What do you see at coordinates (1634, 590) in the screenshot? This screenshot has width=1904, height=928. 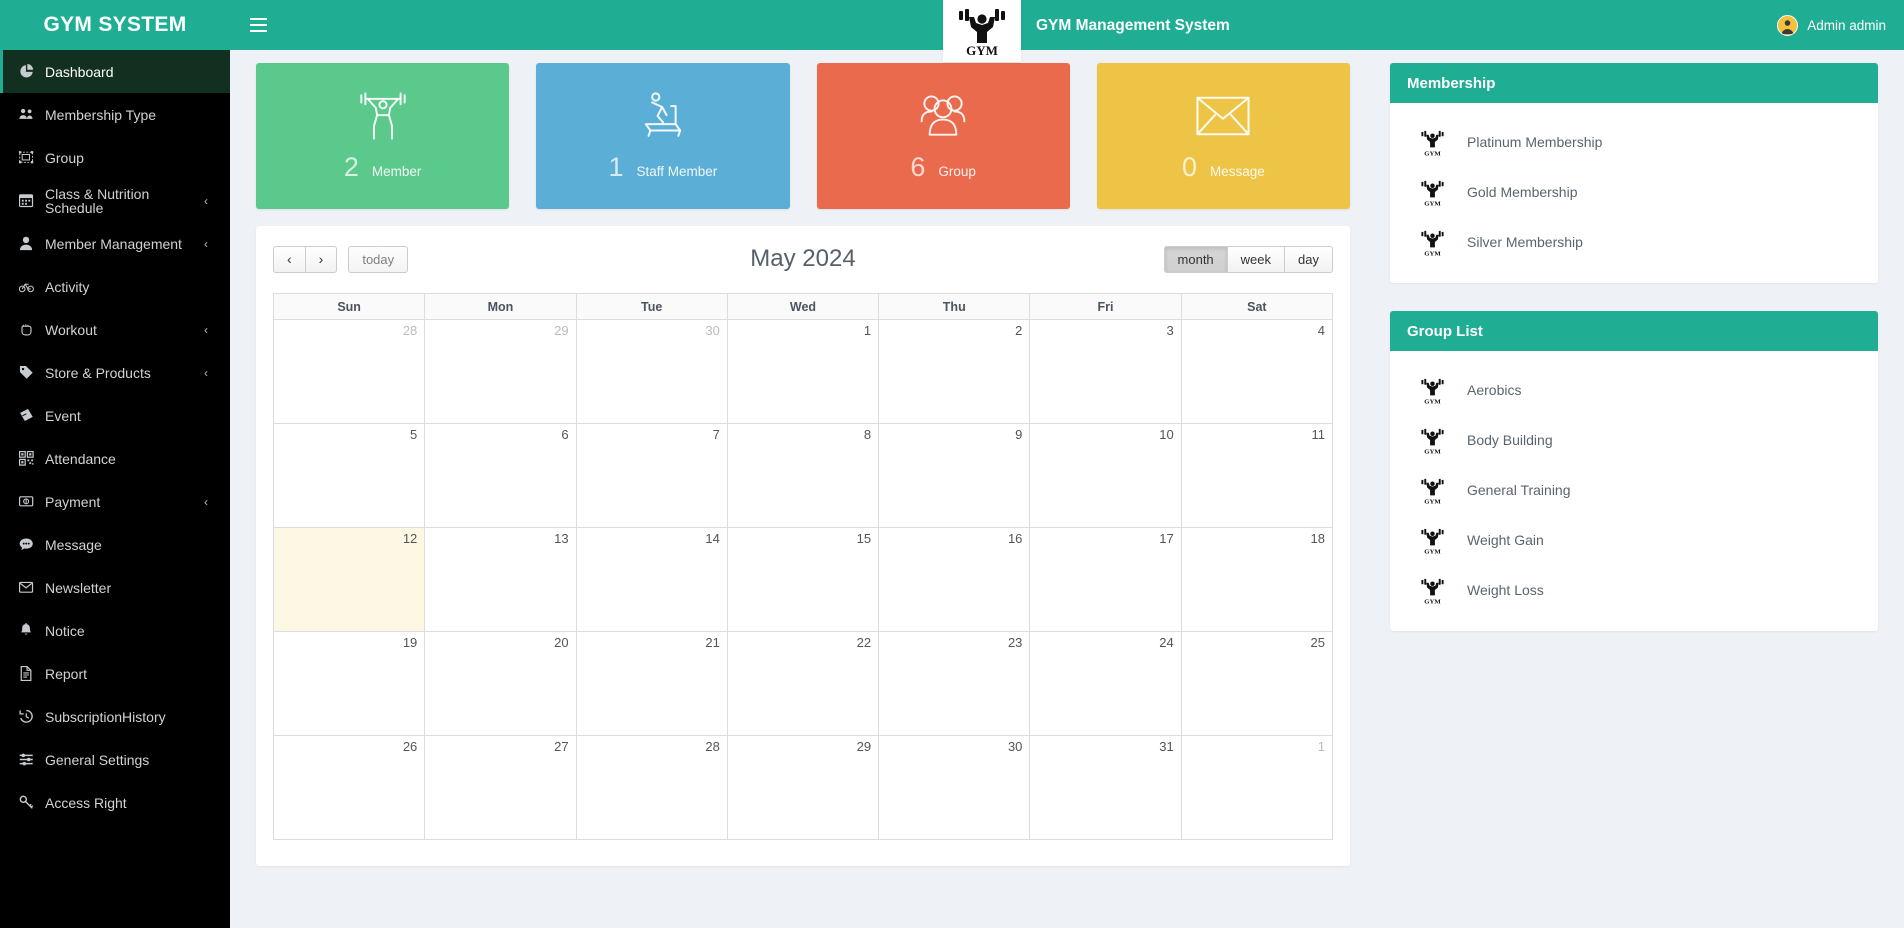 I see `list-item: GYM Weight Loss` at bounding box center [1634, 590].